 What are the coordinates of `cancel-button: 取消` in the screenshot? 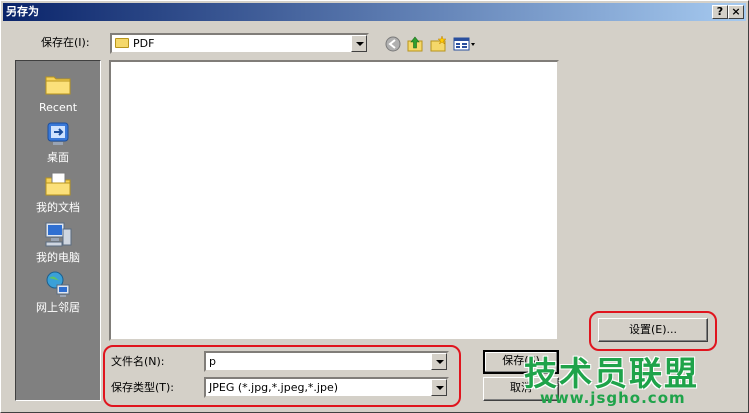 It's located at (521, 389).